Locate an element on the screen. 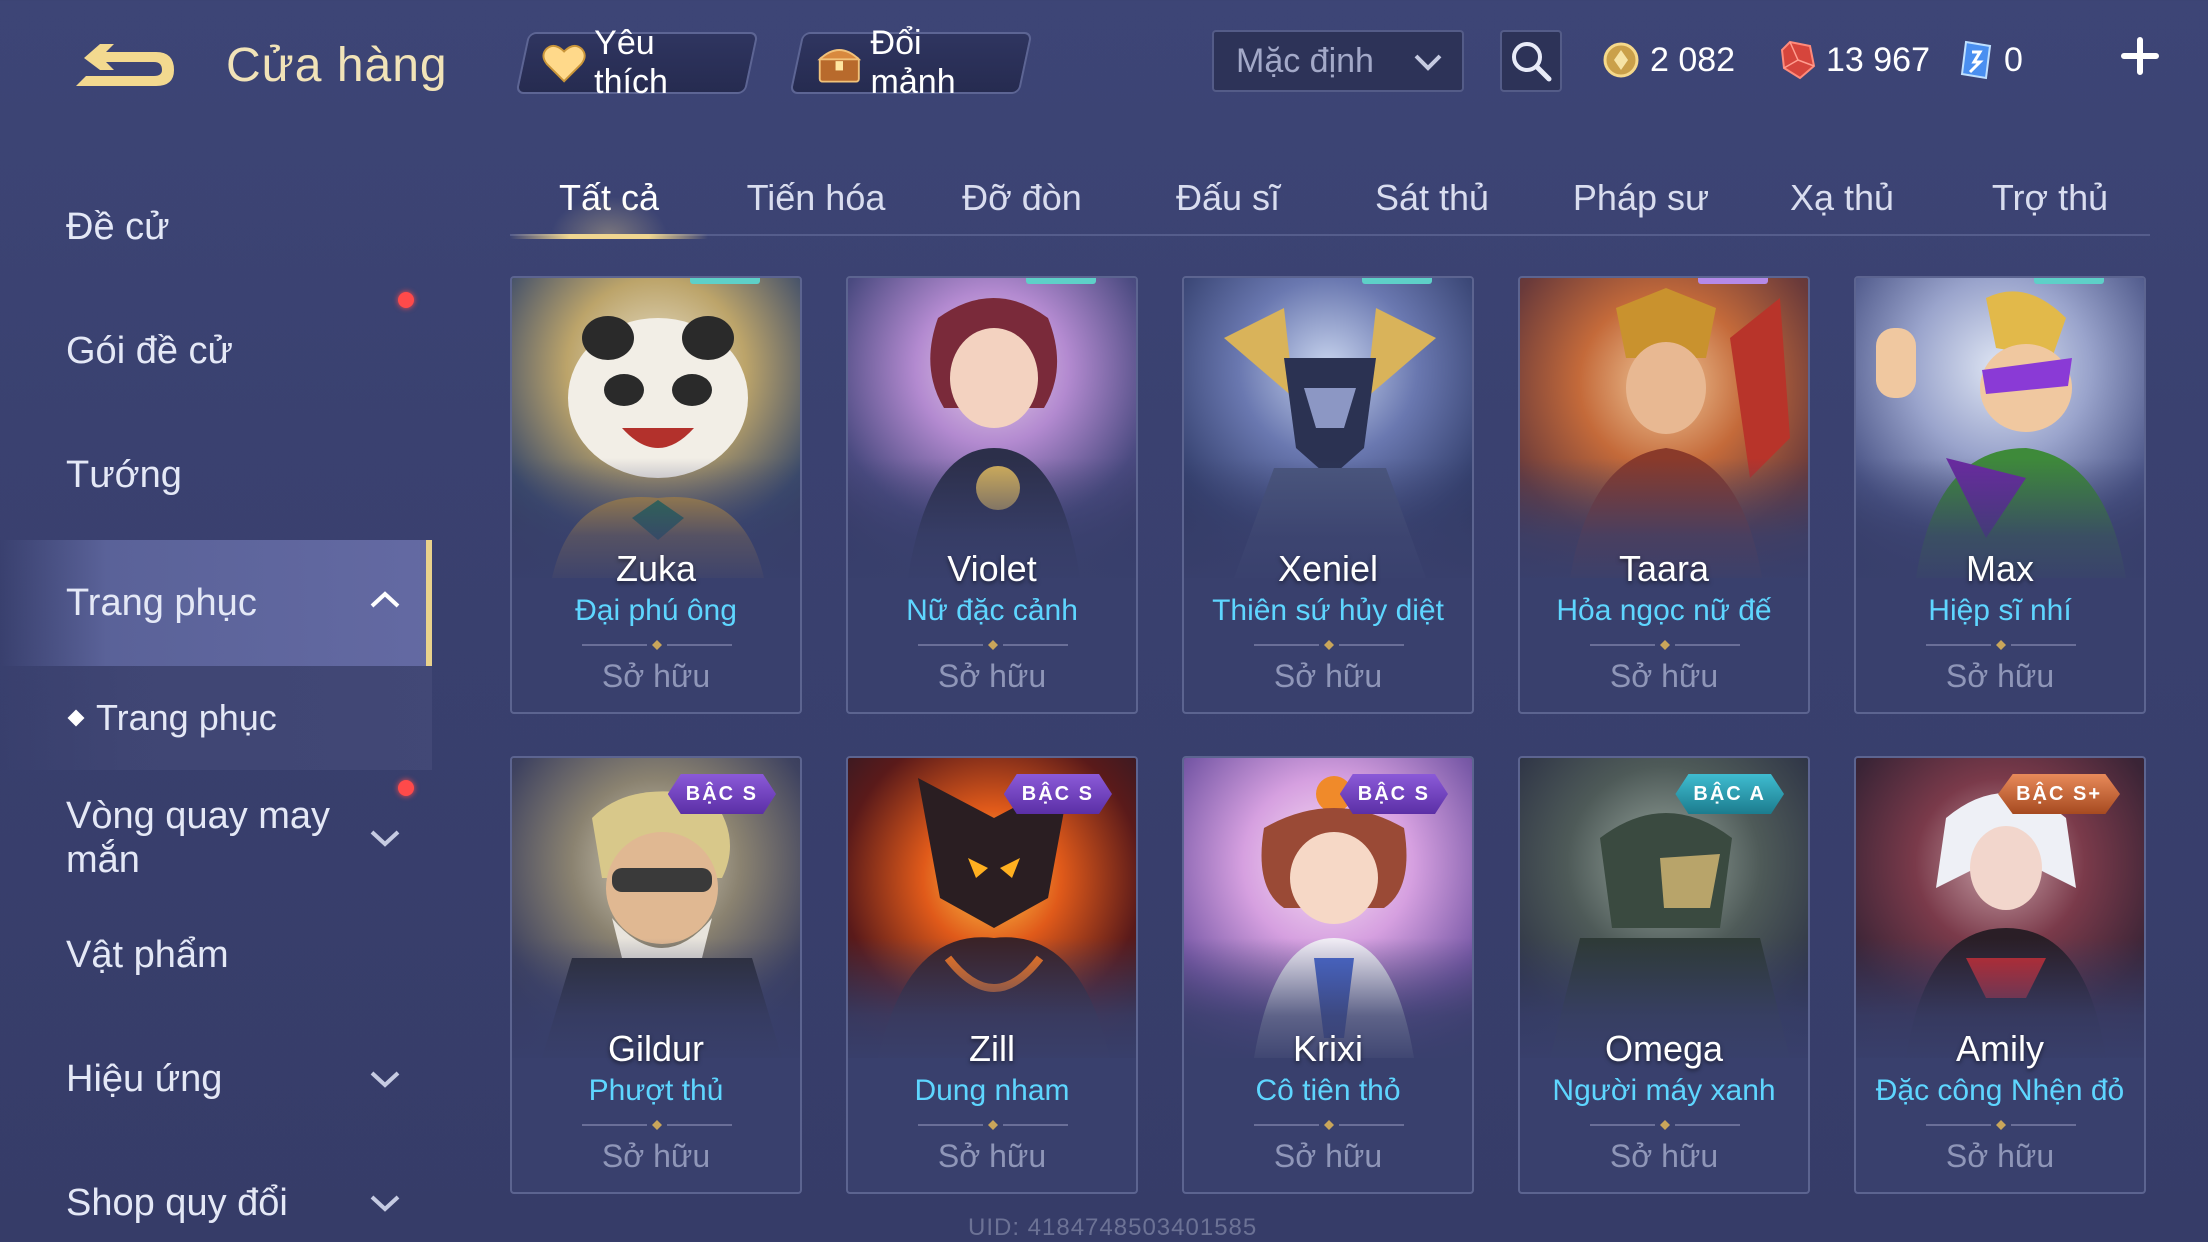 Image resolution: width=2208 pixels, height=1242 pixels. tab-label: Đấu sĩ is located at coordinates (1228, 197).